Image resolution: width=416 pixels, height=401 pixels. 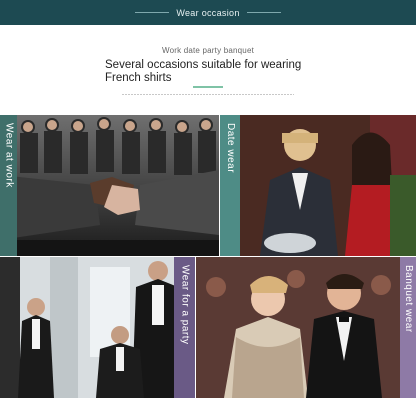 What do you see at coordinates (9, 155) in the screenshot?
I see `work-label: Wear at work` at bounding box center [9, 155].